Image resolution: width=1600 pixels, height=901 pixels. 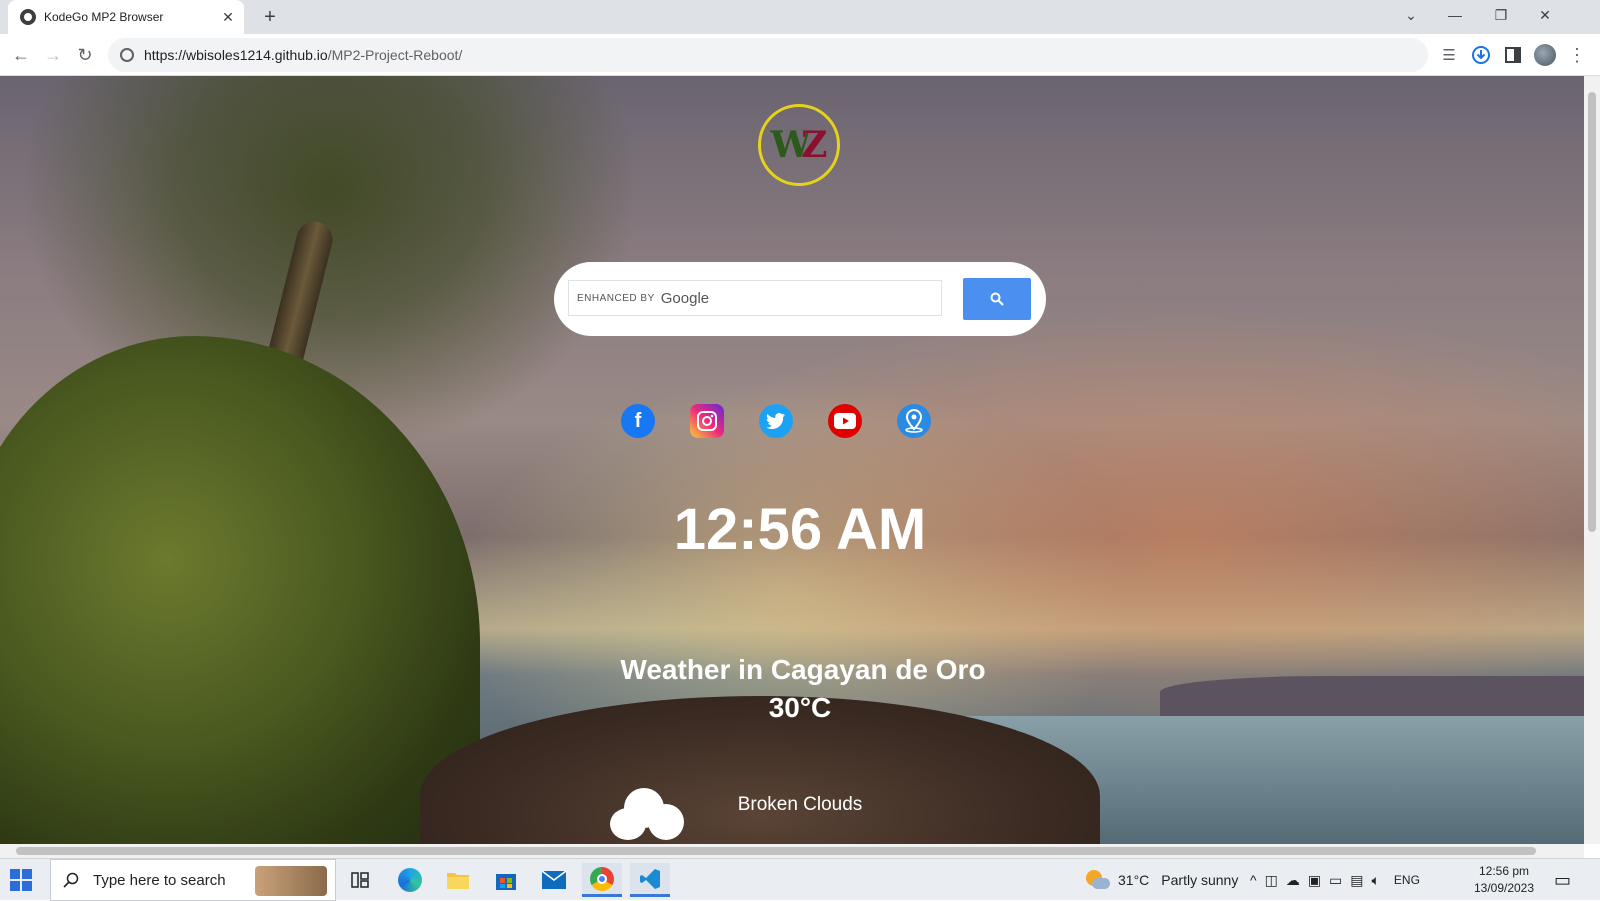 What do you see at coordinates (360, 880) in the screenshot?
I see `task-view-icon` at bounding box center [360, 880].